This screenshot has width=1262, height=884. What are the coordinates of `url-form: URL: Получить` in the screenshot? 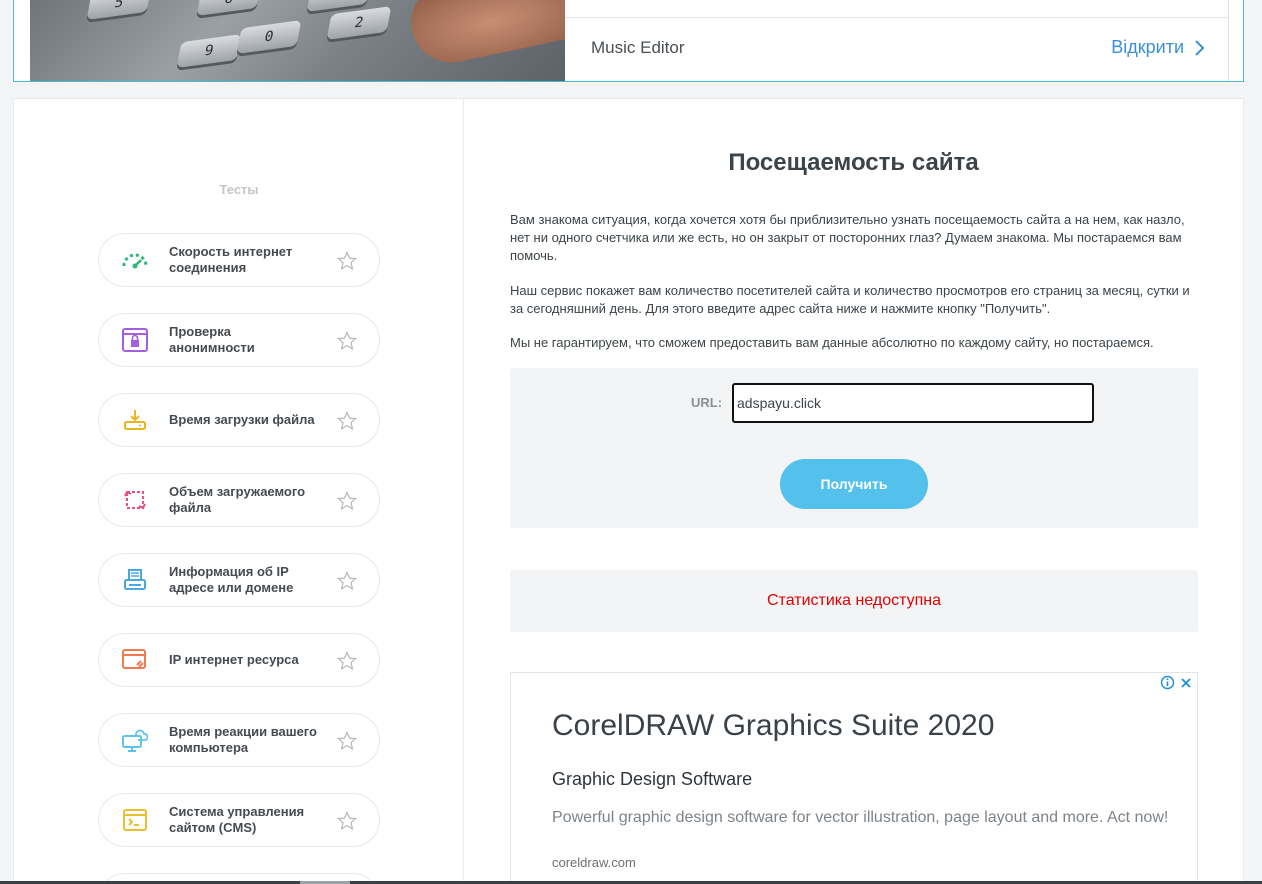 It's located at (854, 448).